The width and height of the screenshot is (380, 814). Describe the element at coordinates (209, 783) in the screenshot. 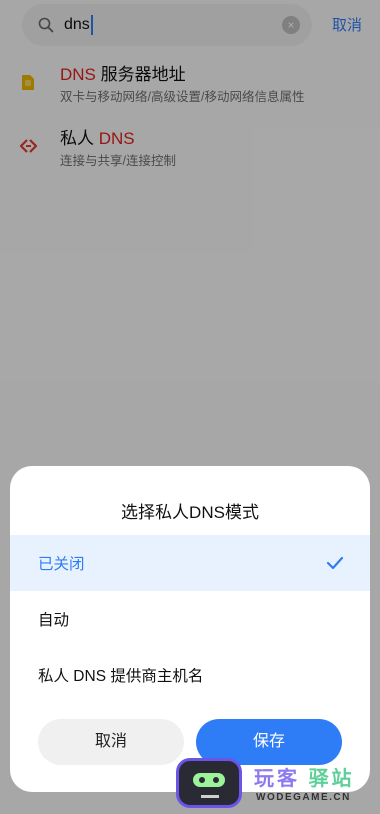

I see `robot-logo-icon` at that location.